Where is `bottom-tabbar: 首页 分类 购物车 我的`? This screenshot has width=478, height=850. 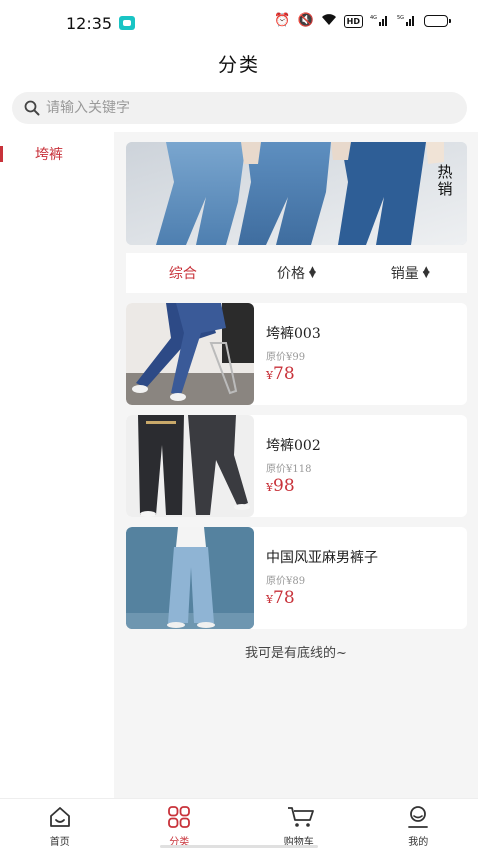 bottom-tabbar: 首页 分类 购物车 我的 is located at coordinates (239, 824).